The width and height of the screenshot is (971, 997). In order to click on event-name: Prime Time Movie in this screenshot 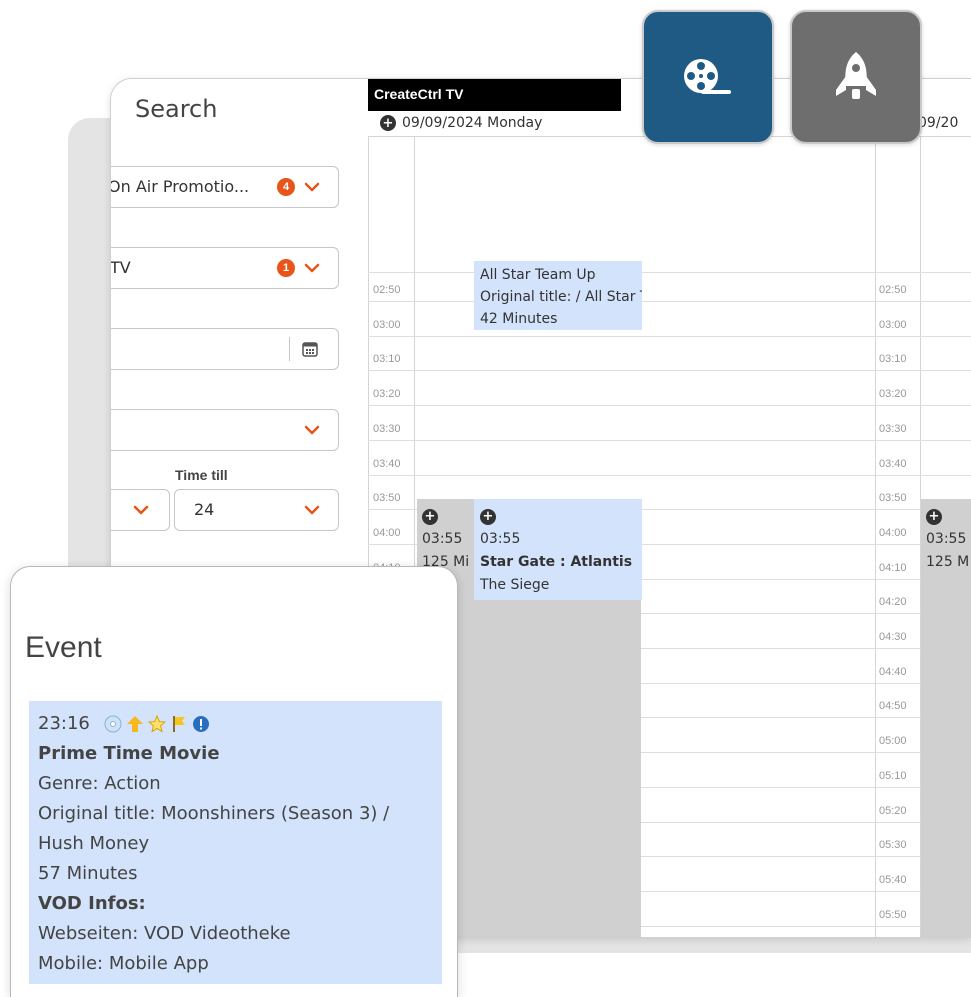, I will do `click(129, 753)`.